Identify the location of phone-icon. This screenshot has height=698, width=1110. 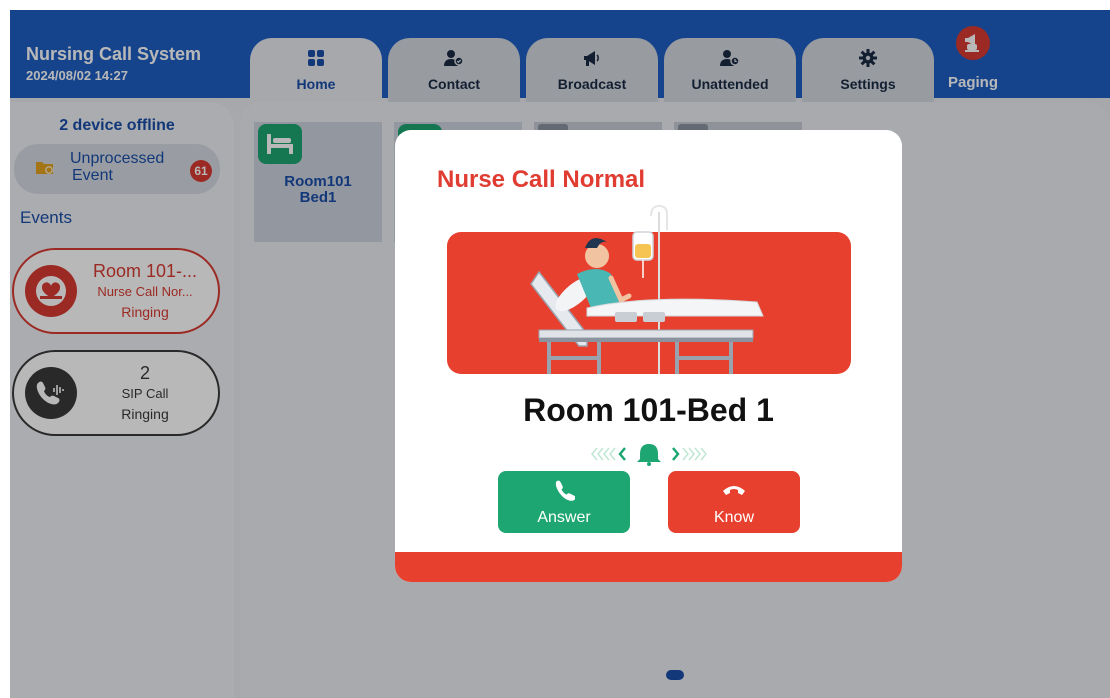
(564, 490).